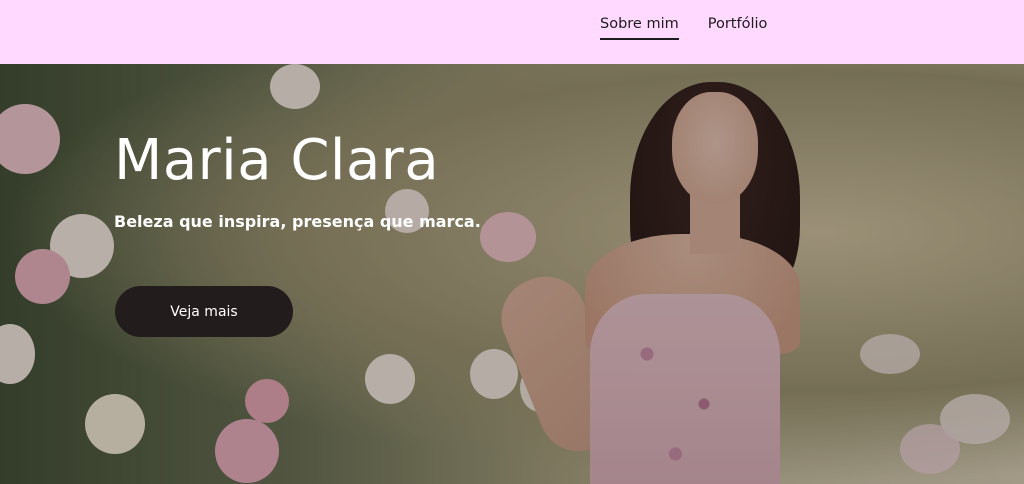  What do you see at coordinates (277, 160) in the screenshot?
I see `hero-title: Maria Clara` at bounding box center [277, 160].